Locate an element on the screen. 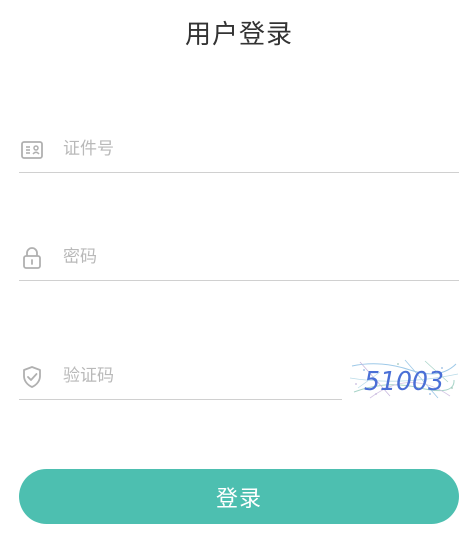  captcha-field is located at coordinates (180, 378).